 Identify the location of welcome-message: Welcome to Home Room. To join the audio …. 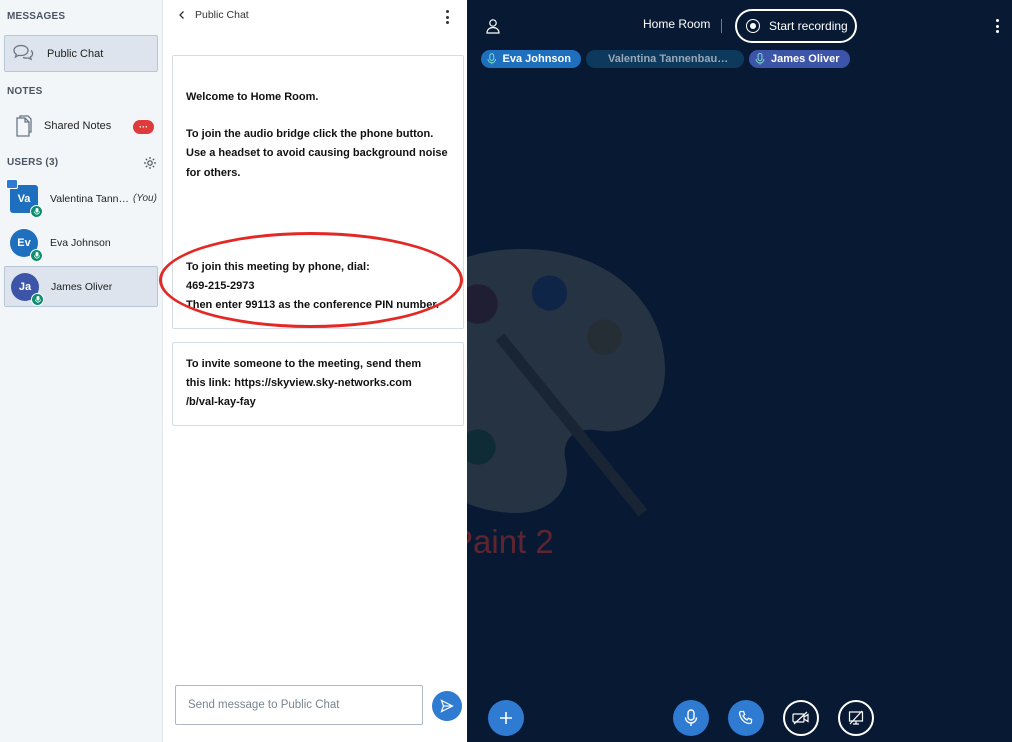
(318, 192).